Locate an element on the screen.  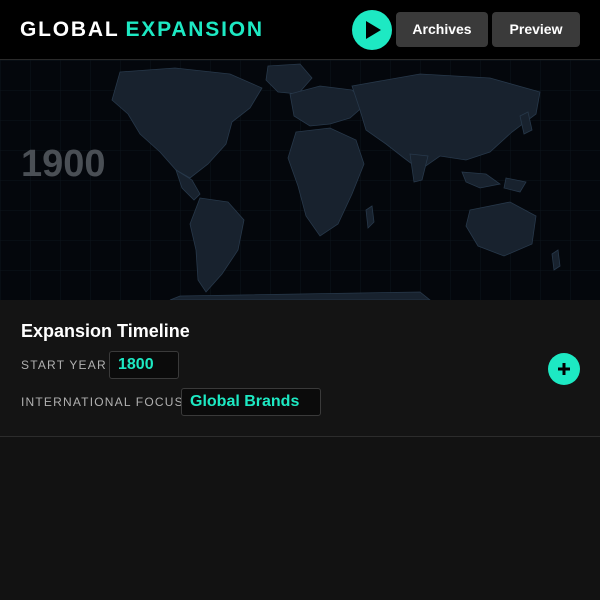
year-display: 1900 is located at coordinates (63, 164).